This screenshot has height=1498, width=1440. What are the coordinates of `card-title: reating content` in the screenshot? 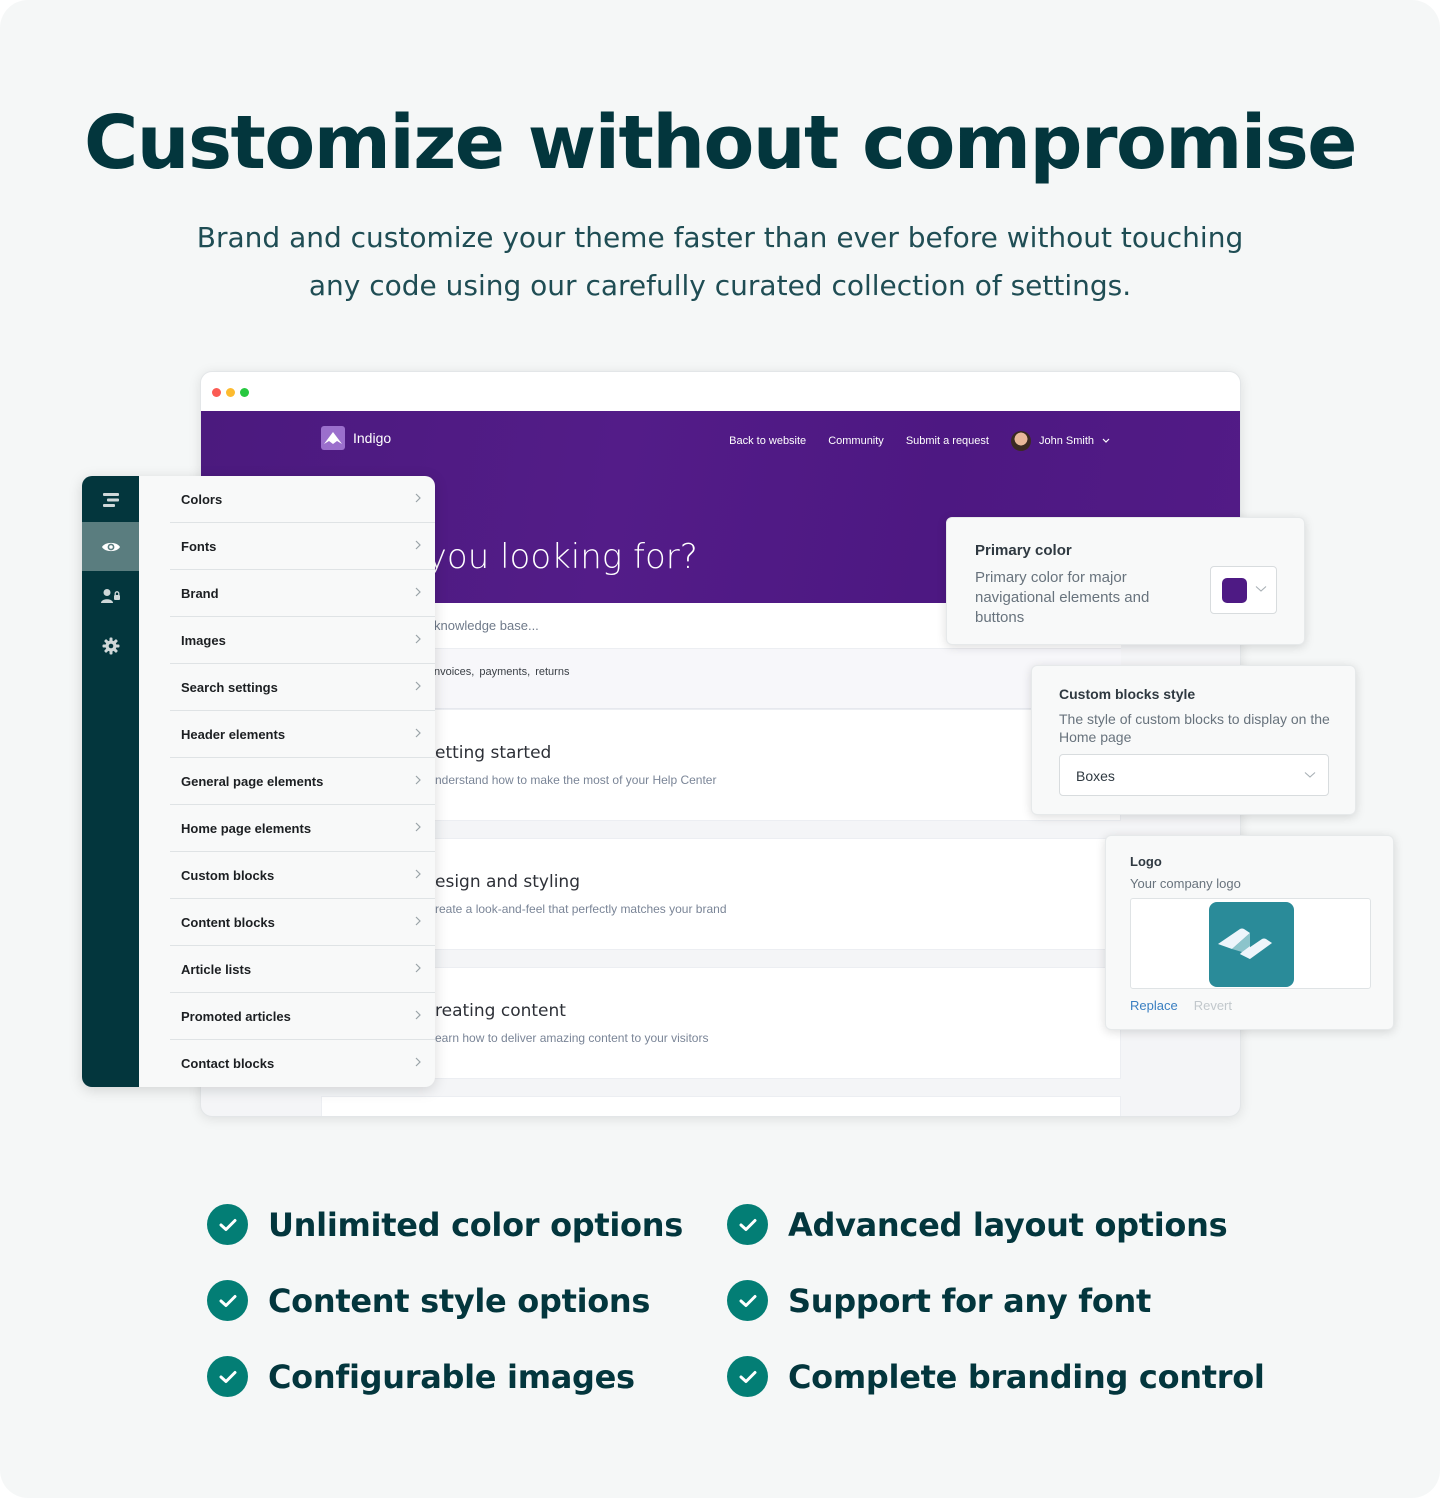 It's located at (500, 1011).